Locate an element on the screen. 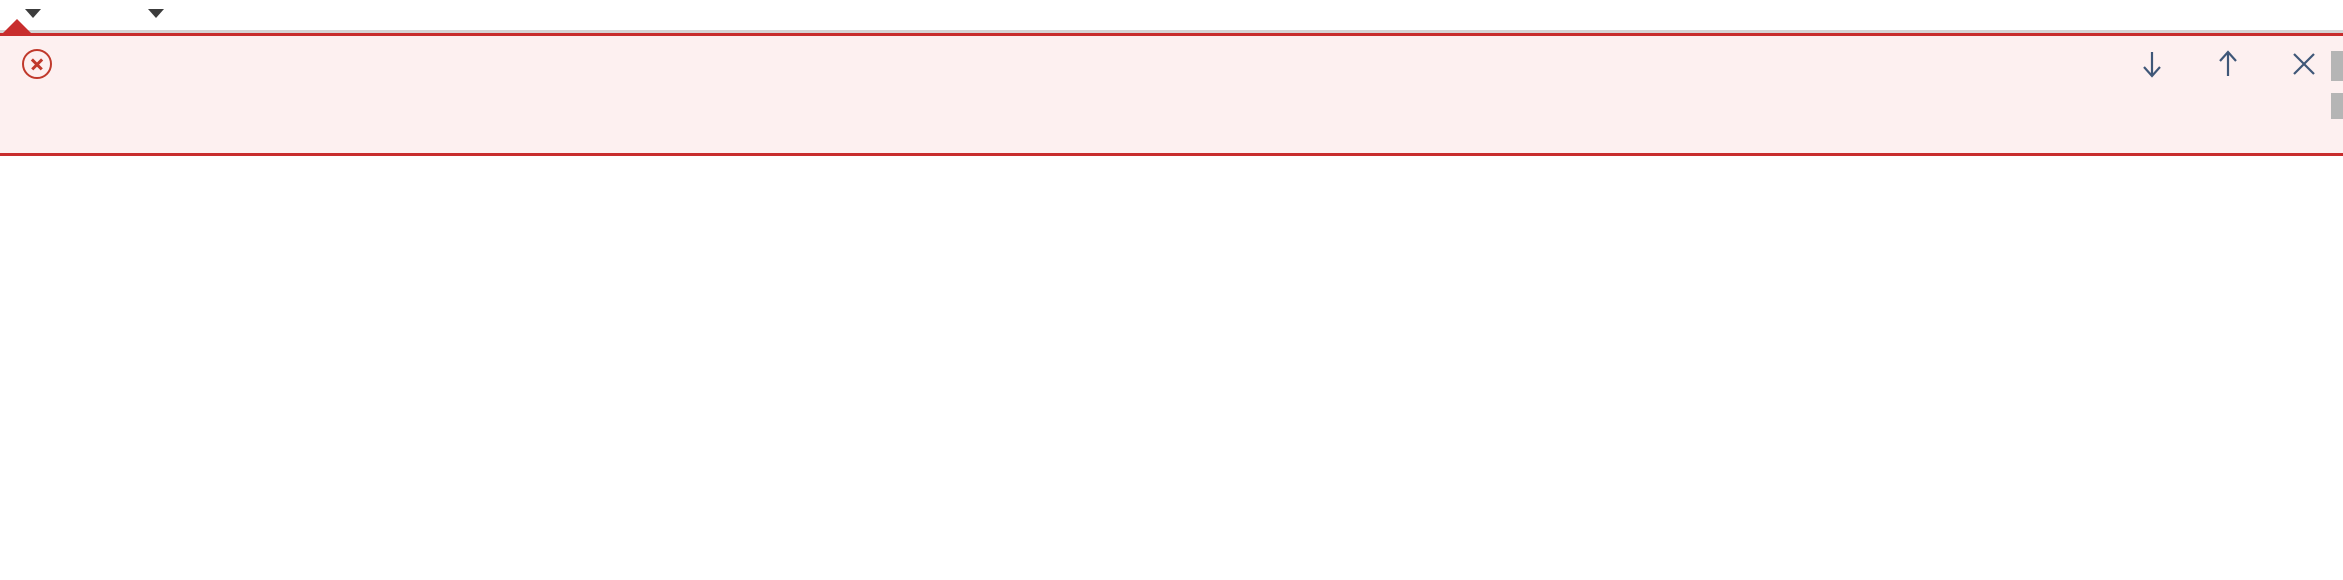 The width and height of the screenshot is (2343, 580). error-panel-actions is located at coordinates (2228, 64).